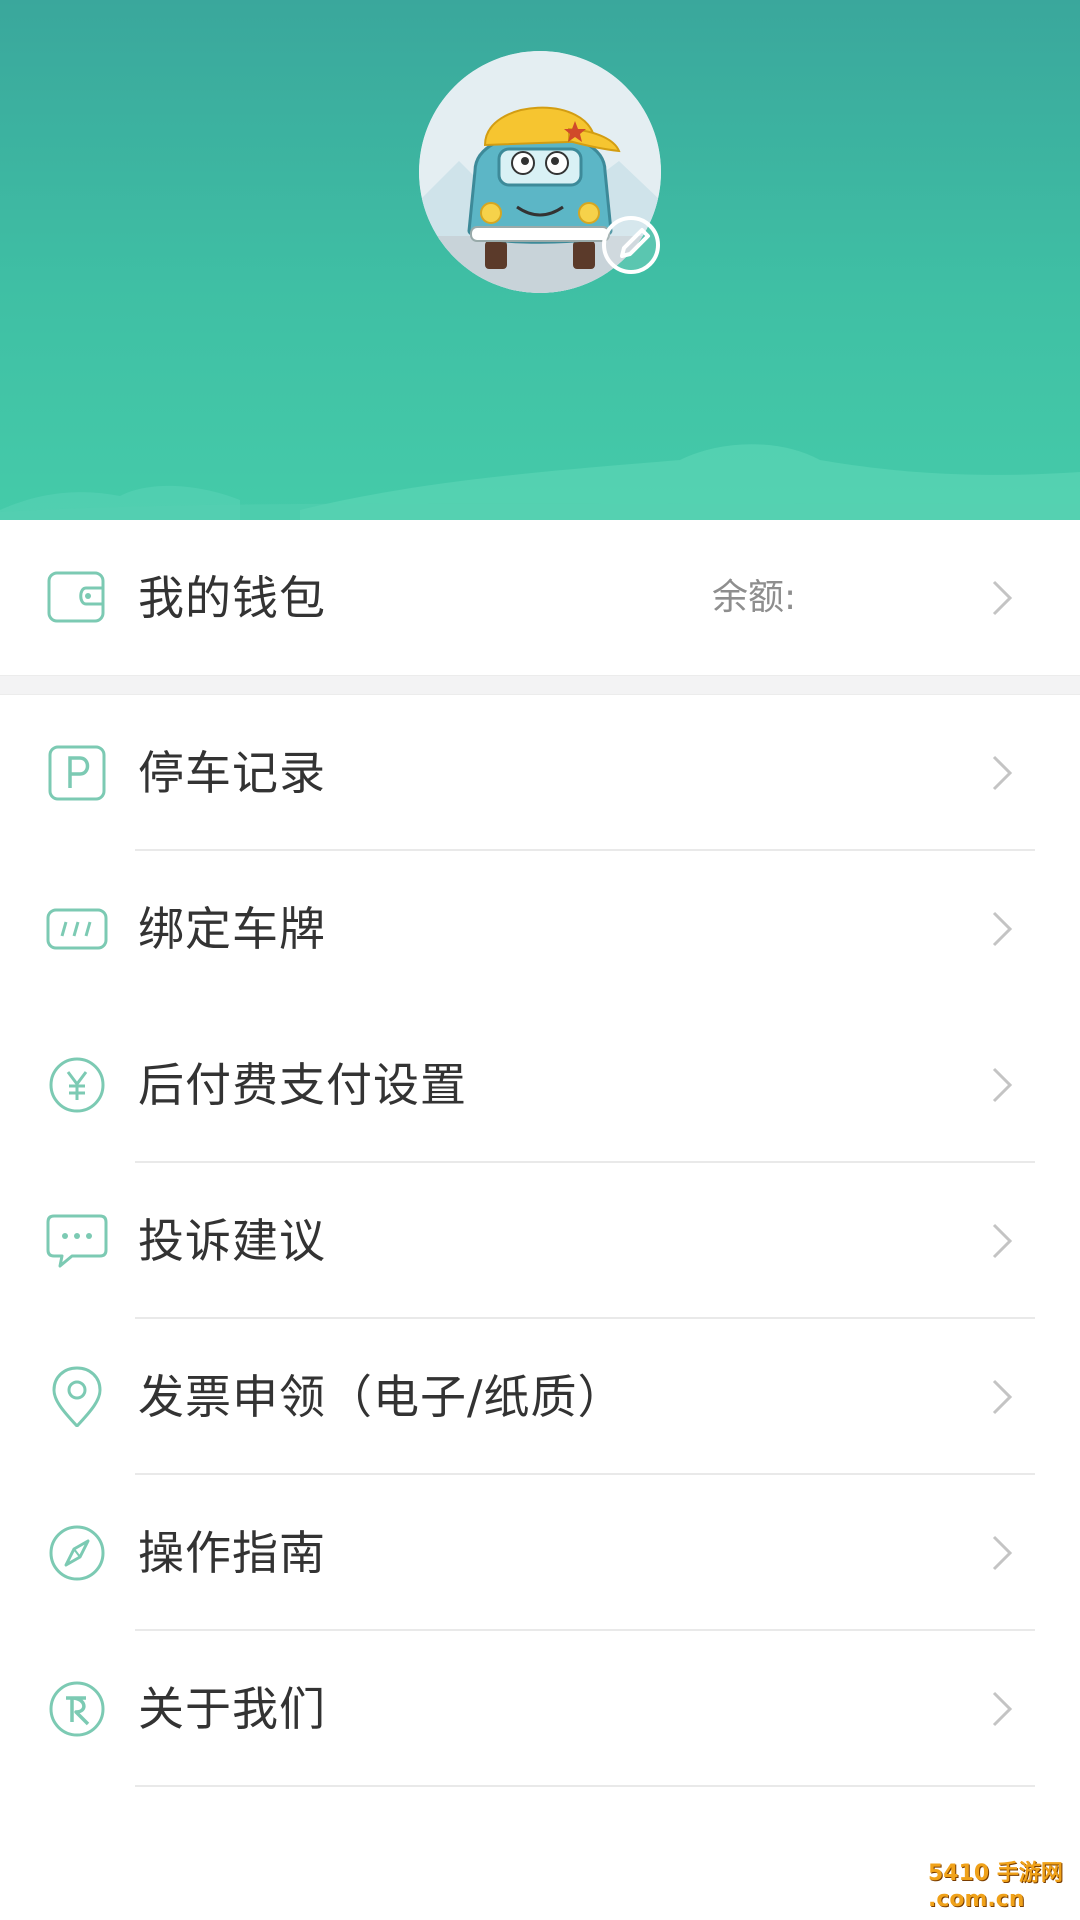 This screenshot has width=1080, height=1920. I want to click on menu-item-parking-records: 停车记录, so click(540, 773).